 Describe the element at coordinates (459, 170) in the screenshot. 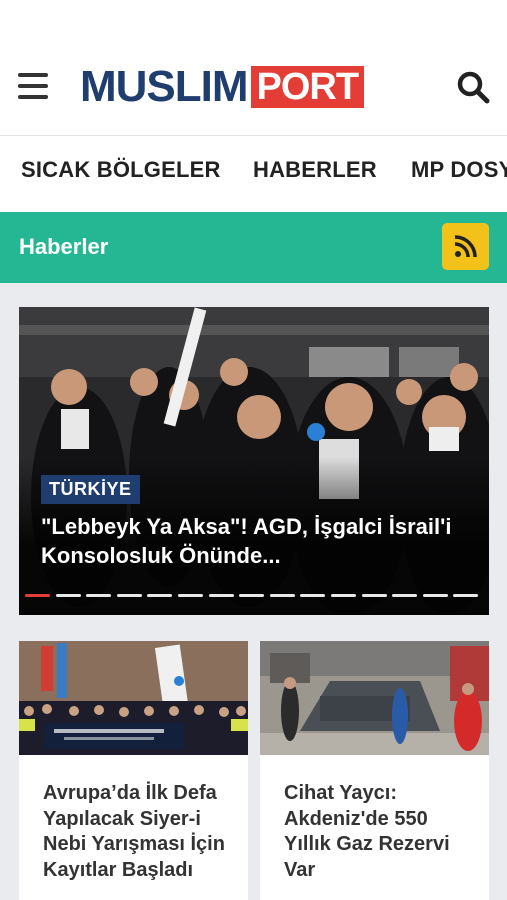

I see `nav-item-mp-dosya: MP DOSYA` at that location.